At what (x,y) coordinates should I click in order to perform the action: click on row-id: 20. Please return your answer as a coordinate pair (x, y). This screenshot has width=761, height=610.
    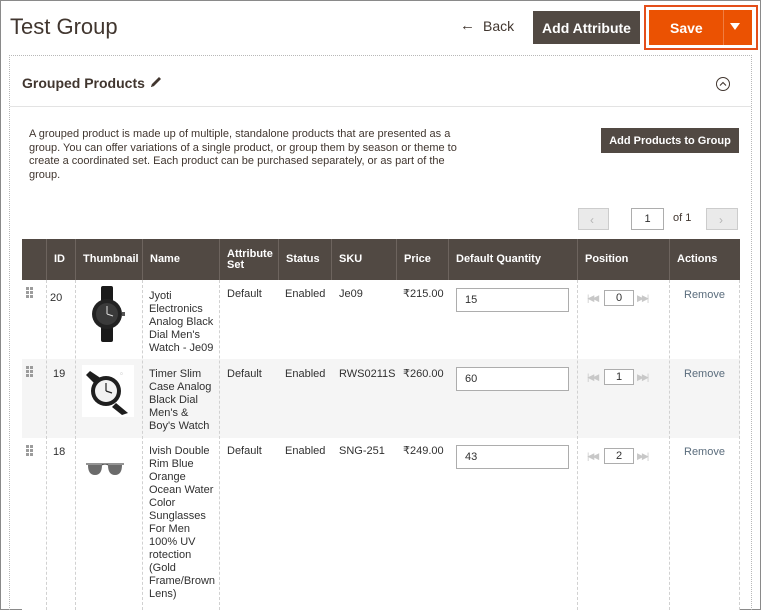
    Looking at the image, I should click on (56, 298).